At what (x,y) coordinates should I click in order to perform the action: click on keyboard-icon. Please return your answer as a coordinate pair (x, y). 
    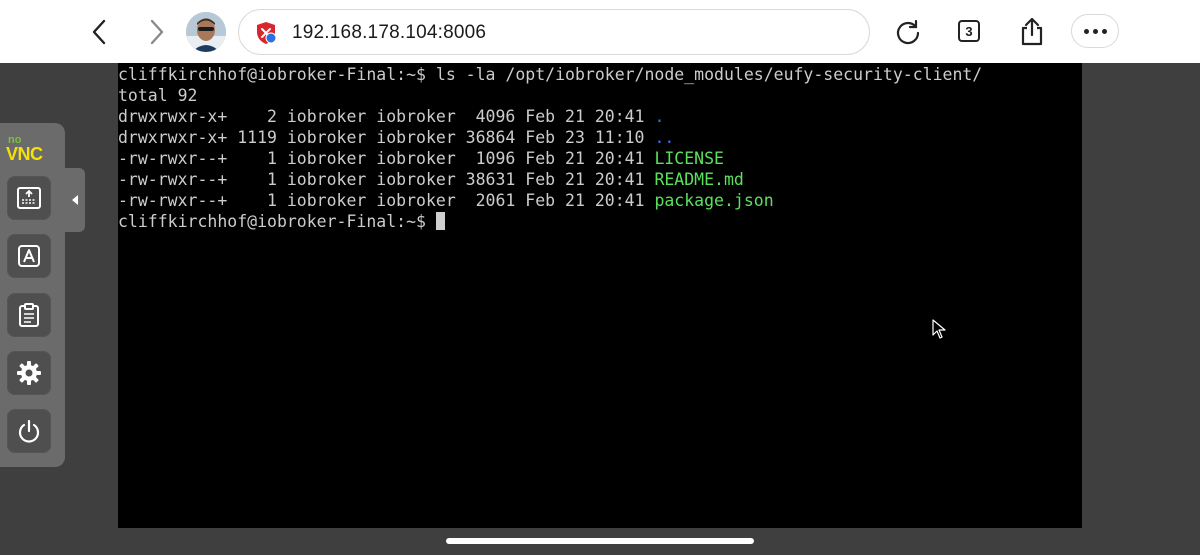
    Looking at the image, I should click on (29, 198).